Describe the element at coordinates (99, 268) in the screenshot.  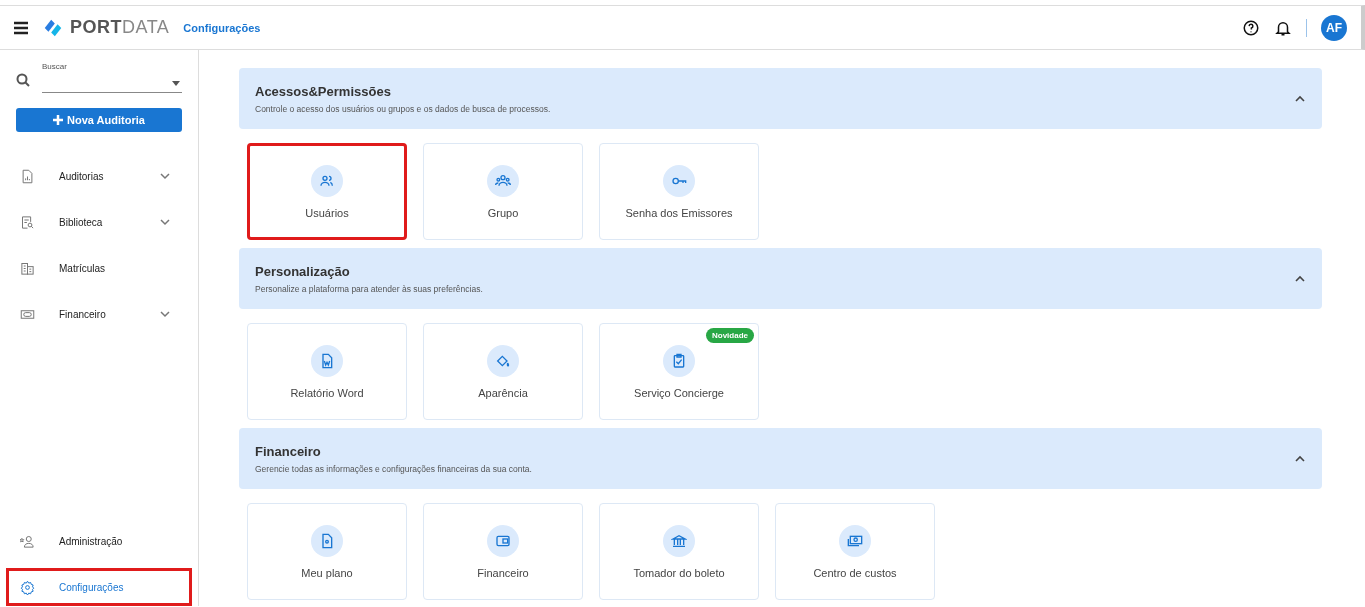
I see `nav-item: Matrículas` at that location.